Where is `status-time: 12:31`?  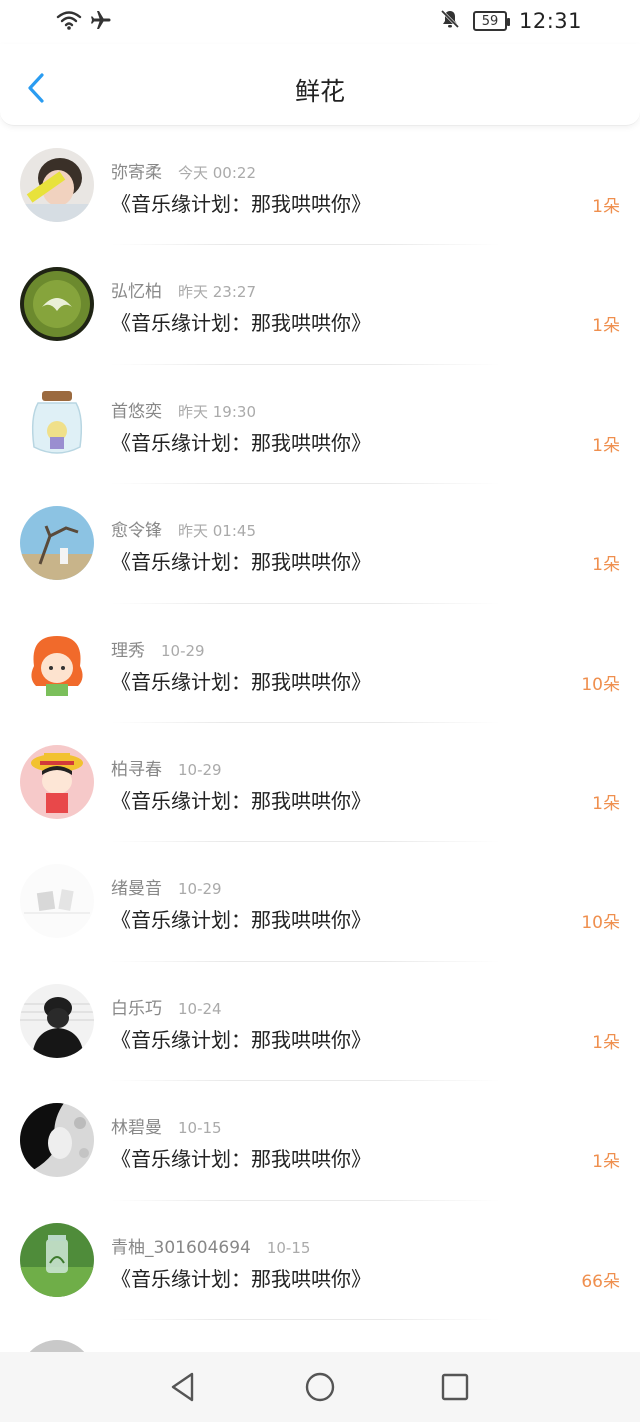 status-time: 12:31 is located at coordinates (550, 21).